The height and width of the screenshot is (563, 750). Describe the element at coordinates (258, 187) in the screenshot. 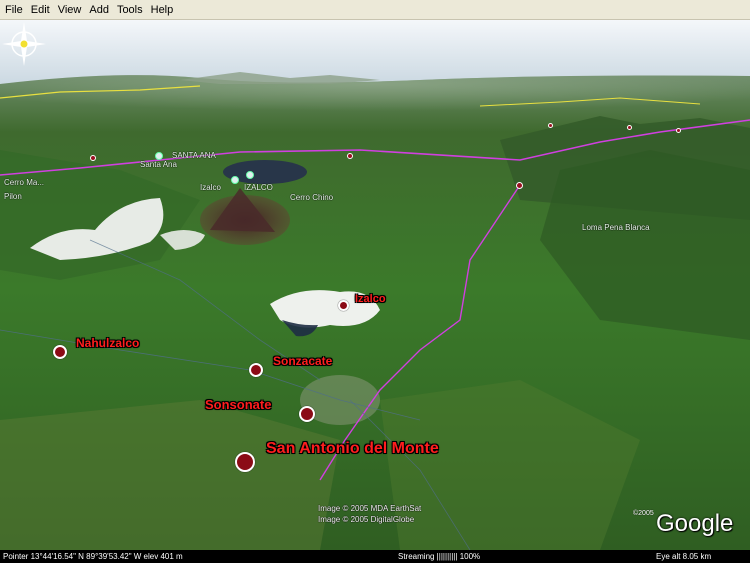

I see `terrain-label-izalco-caps: IZALCO` at that location.